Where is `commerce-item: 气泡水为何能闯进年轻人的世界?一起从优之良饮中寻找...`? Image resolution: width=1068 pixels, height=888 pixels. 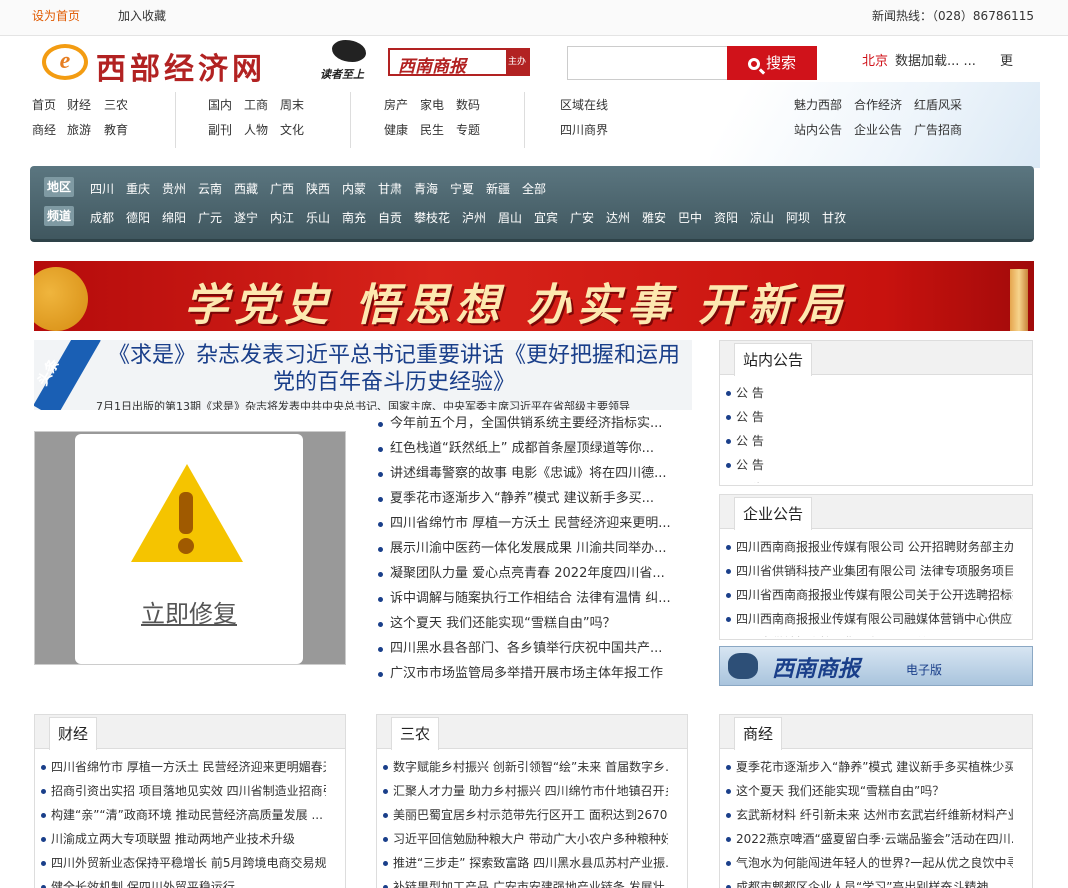 commerce-item: 气泡水为何能闯进年轻人的世界?一起从优之良饮中寻找... is located at coordinates (869, 865).